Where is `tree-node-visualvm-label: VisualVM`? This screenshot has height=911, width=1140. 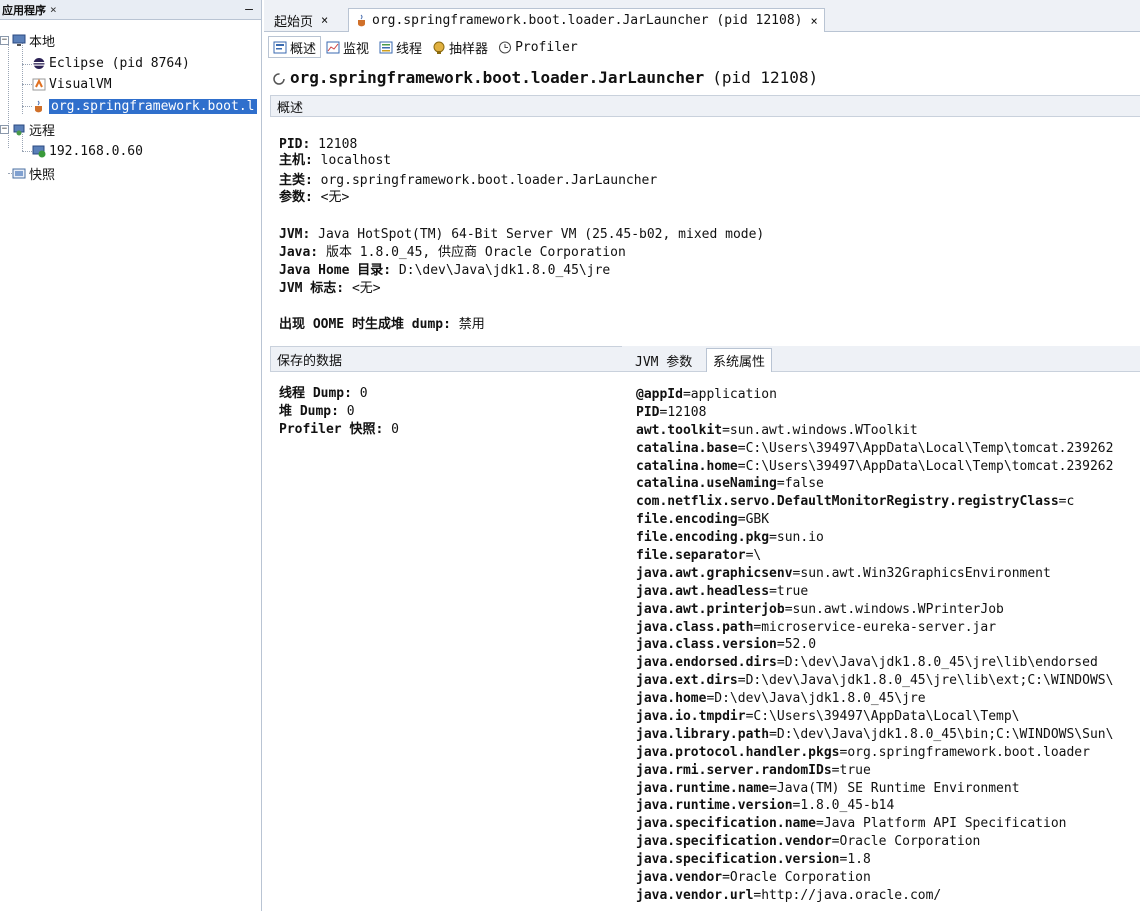 tree-node-visualvm-label: VisualVM is located at coordinates (80, 84).